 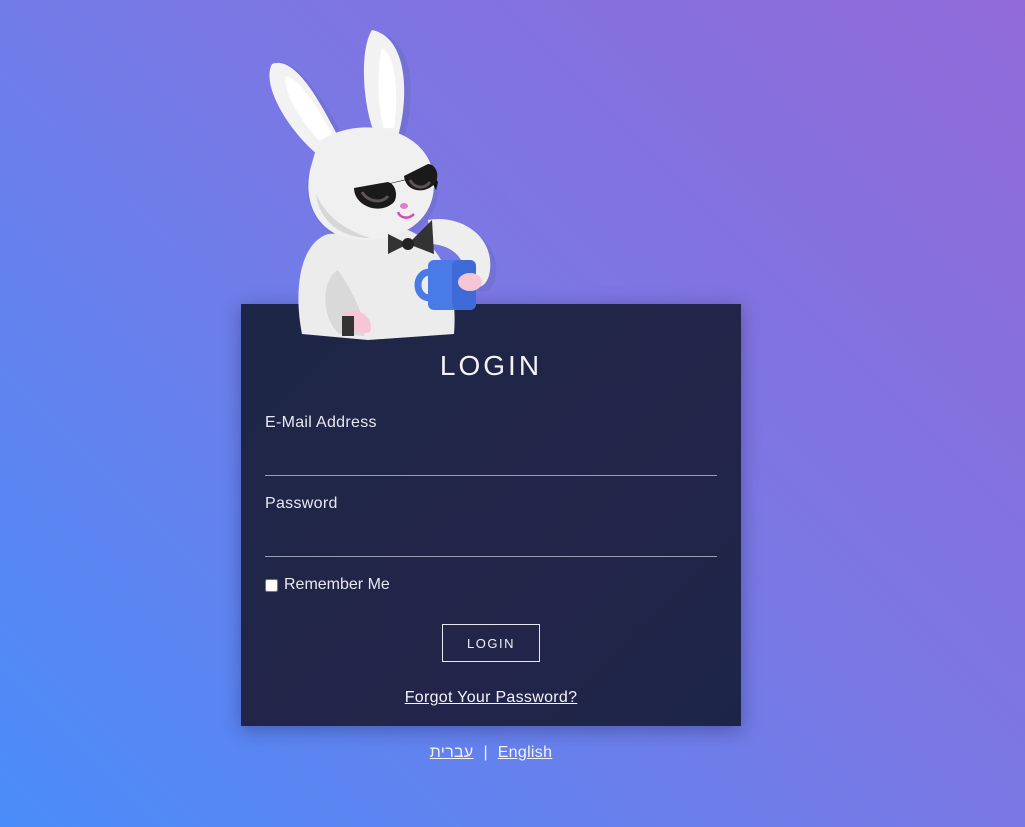 What do you see at coordinates (491, 643) in the screenshot?
I see `login-button: LOGIN` at bounding box center [491, 643].